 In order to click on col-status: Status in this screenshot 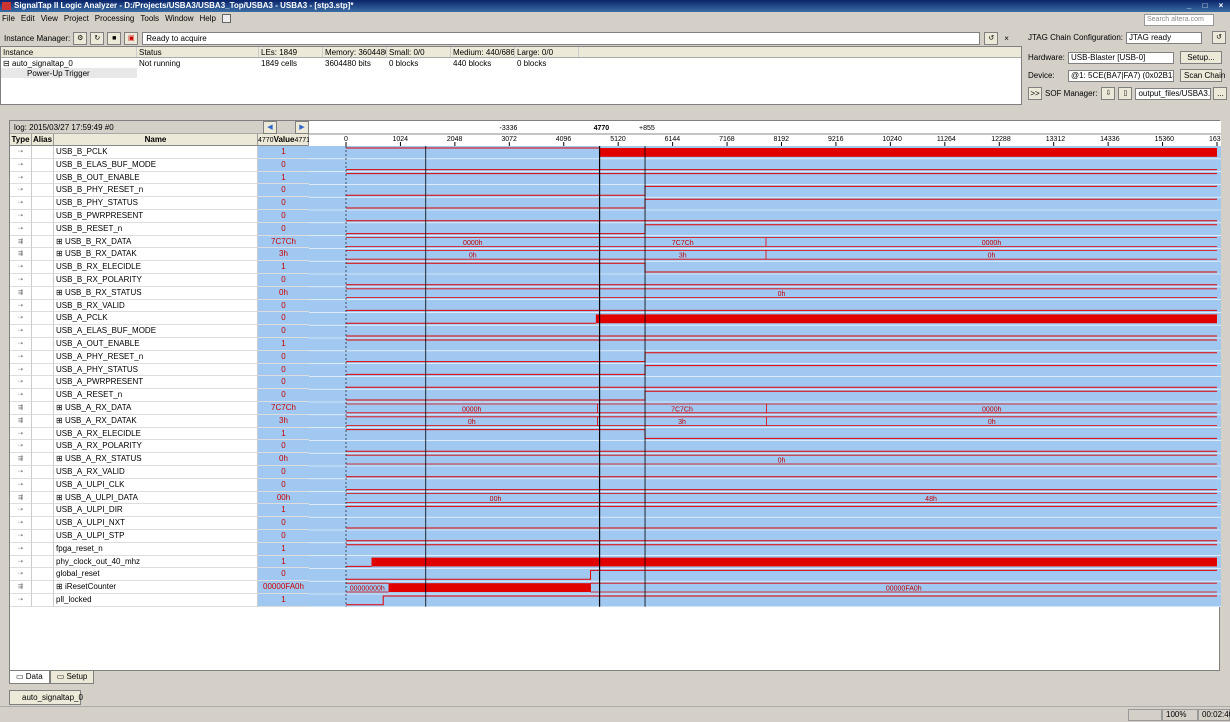, I will do `click(198, 52)`.